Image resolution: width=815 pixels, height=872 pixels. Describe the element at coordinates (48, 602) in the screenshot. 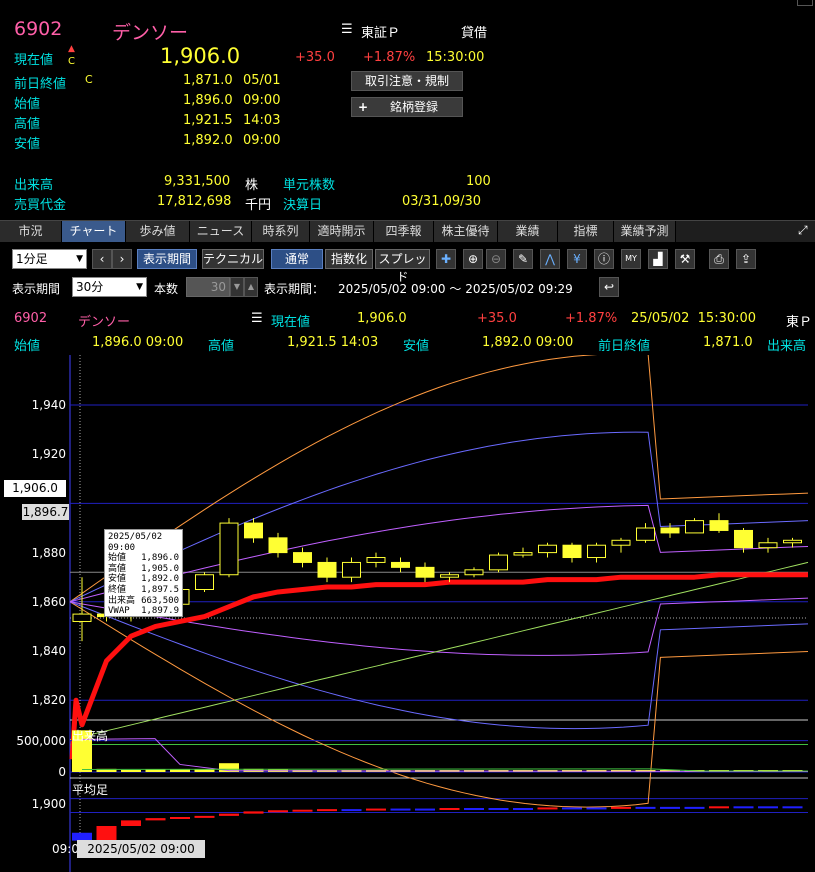

I see `y-tick-1860: 1,860` at that location.